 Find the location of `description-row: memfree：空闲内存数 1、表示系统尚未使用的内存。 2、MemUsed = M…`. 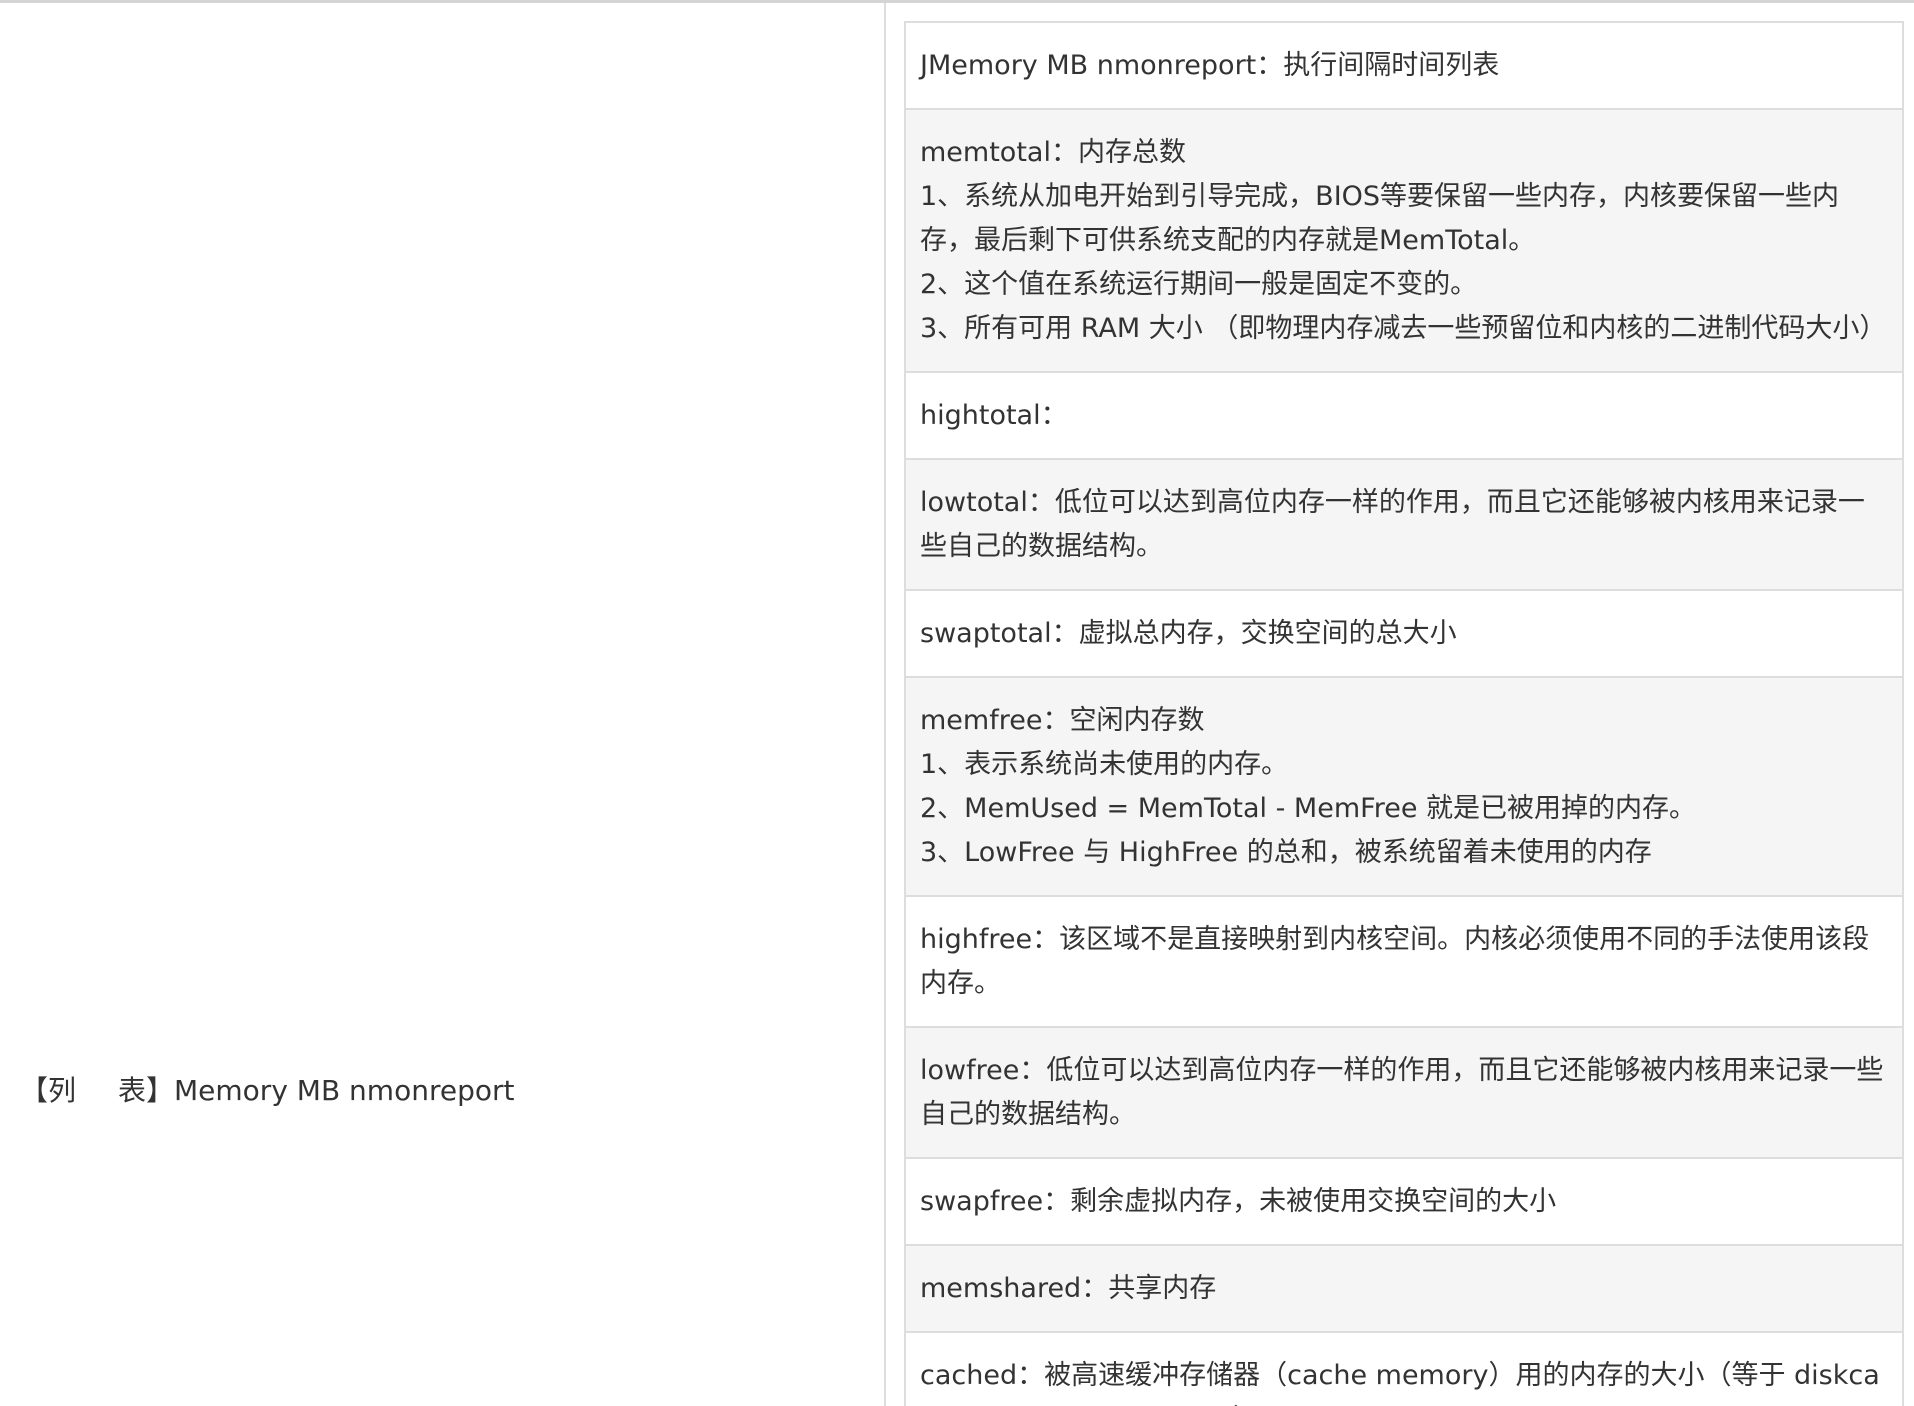

description-row: memfree：空闲内存数 1、表示系统尚未使用的内存。 2、MemUsed = M… is located at coordinates (1404, 785).